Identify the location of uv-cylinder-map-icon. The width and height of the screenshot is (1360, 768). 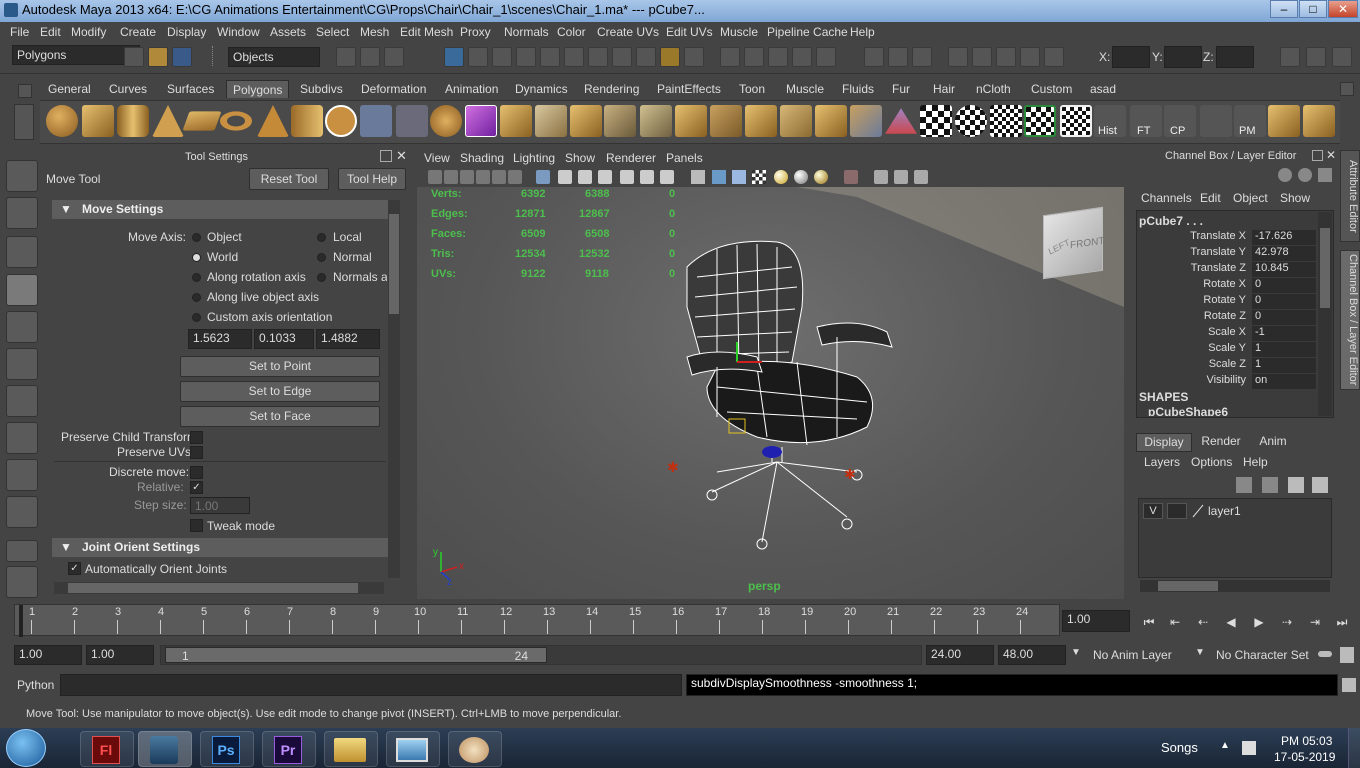
(1006, 121).